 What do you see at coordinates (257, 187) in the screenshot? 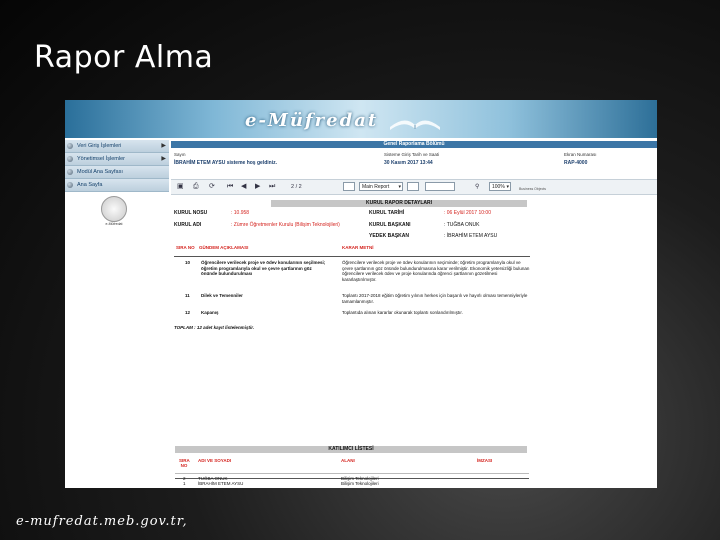
I see `next-page-icon: ▶` at bounding box center [257, 187].